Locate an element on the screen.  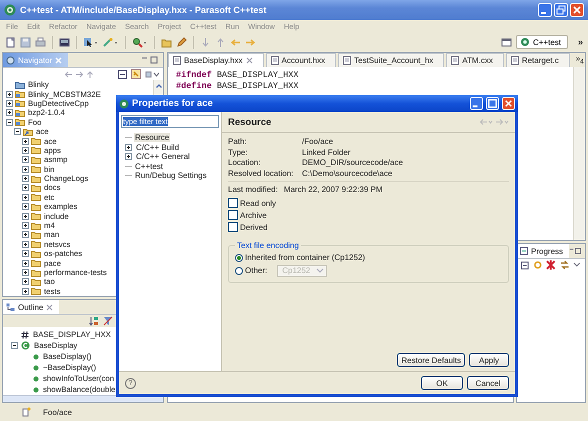
code-line: #ifndef BASE_DISPLAY_HXX is located at coordinates (238, 75).